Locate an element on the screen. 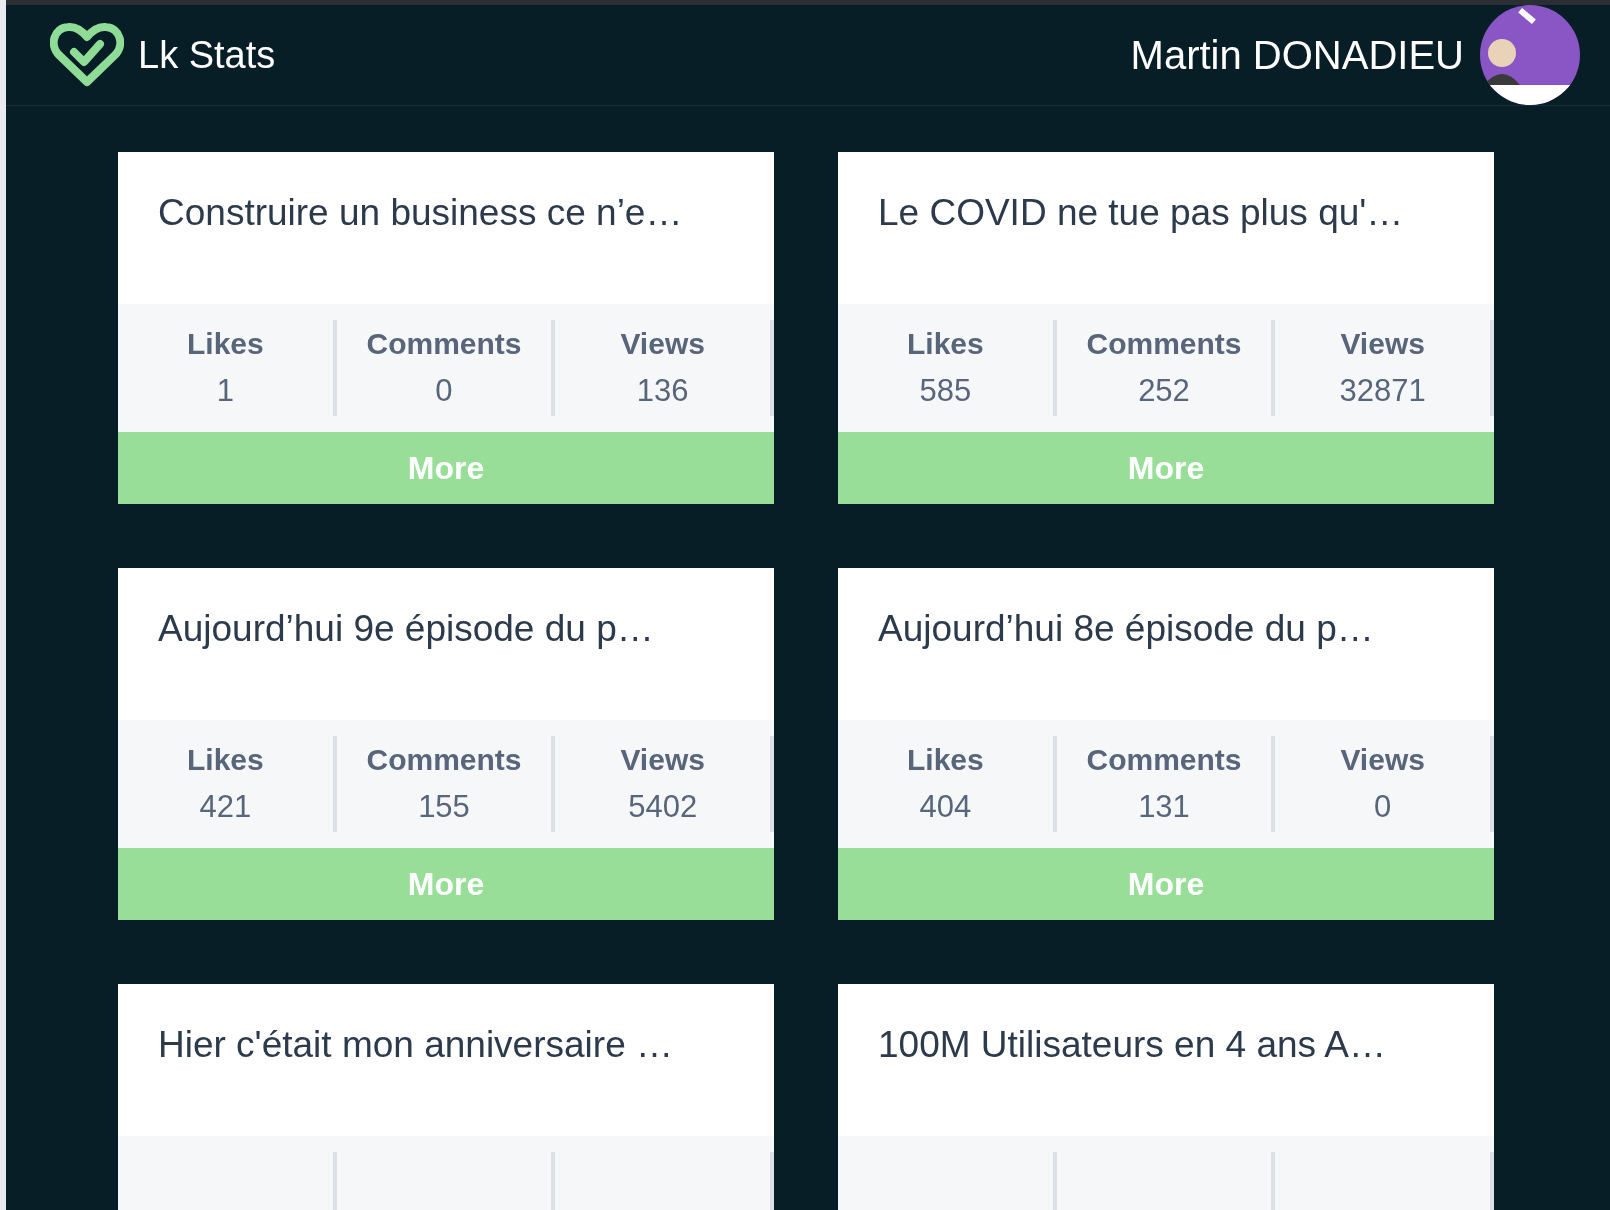  user-name: Martin DONADIEU is located at coordinates (1297, 55).